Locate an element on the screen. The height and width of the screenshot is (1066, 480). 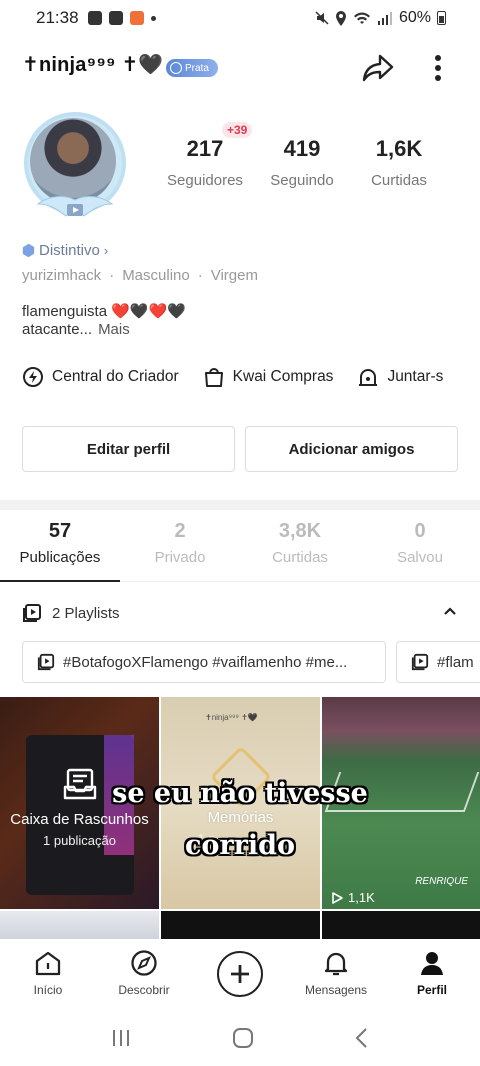
chevron-up-icon is located at coordinates (450, 611).